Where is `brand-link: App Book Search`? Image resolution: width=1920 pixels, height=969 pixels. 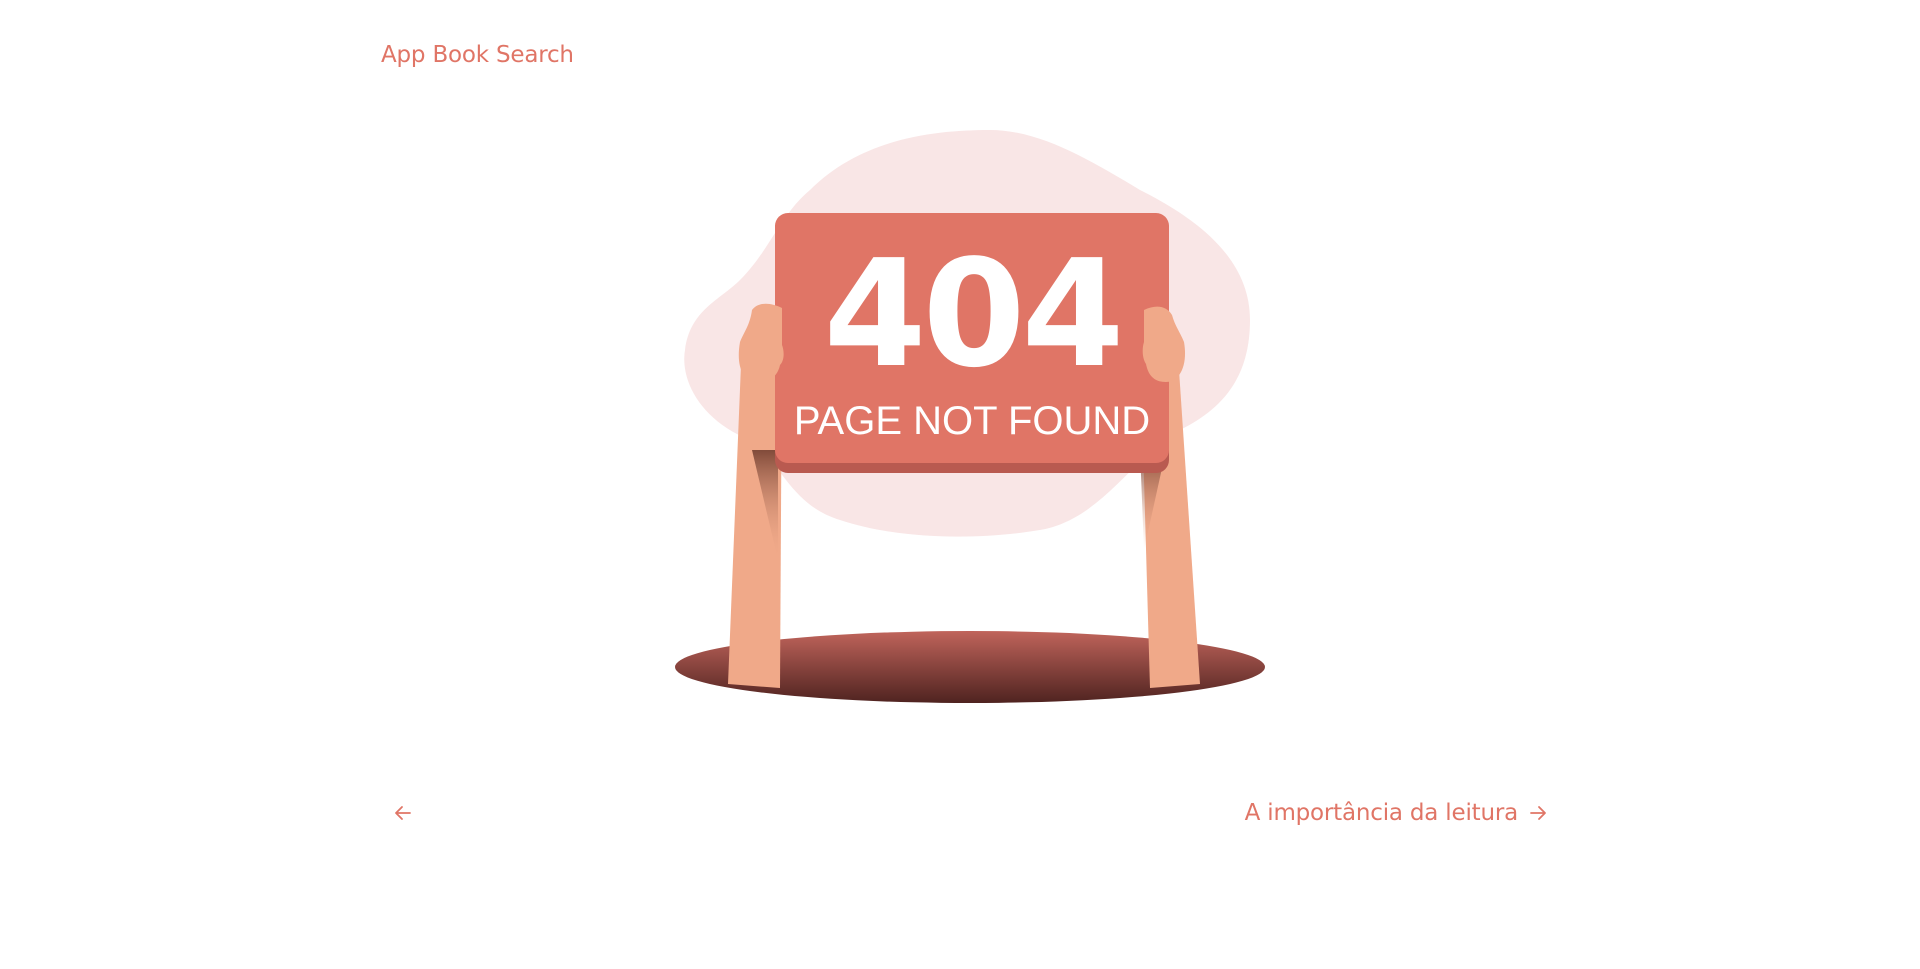 brand-link: App Book Search is located at coordinates (477, 55).